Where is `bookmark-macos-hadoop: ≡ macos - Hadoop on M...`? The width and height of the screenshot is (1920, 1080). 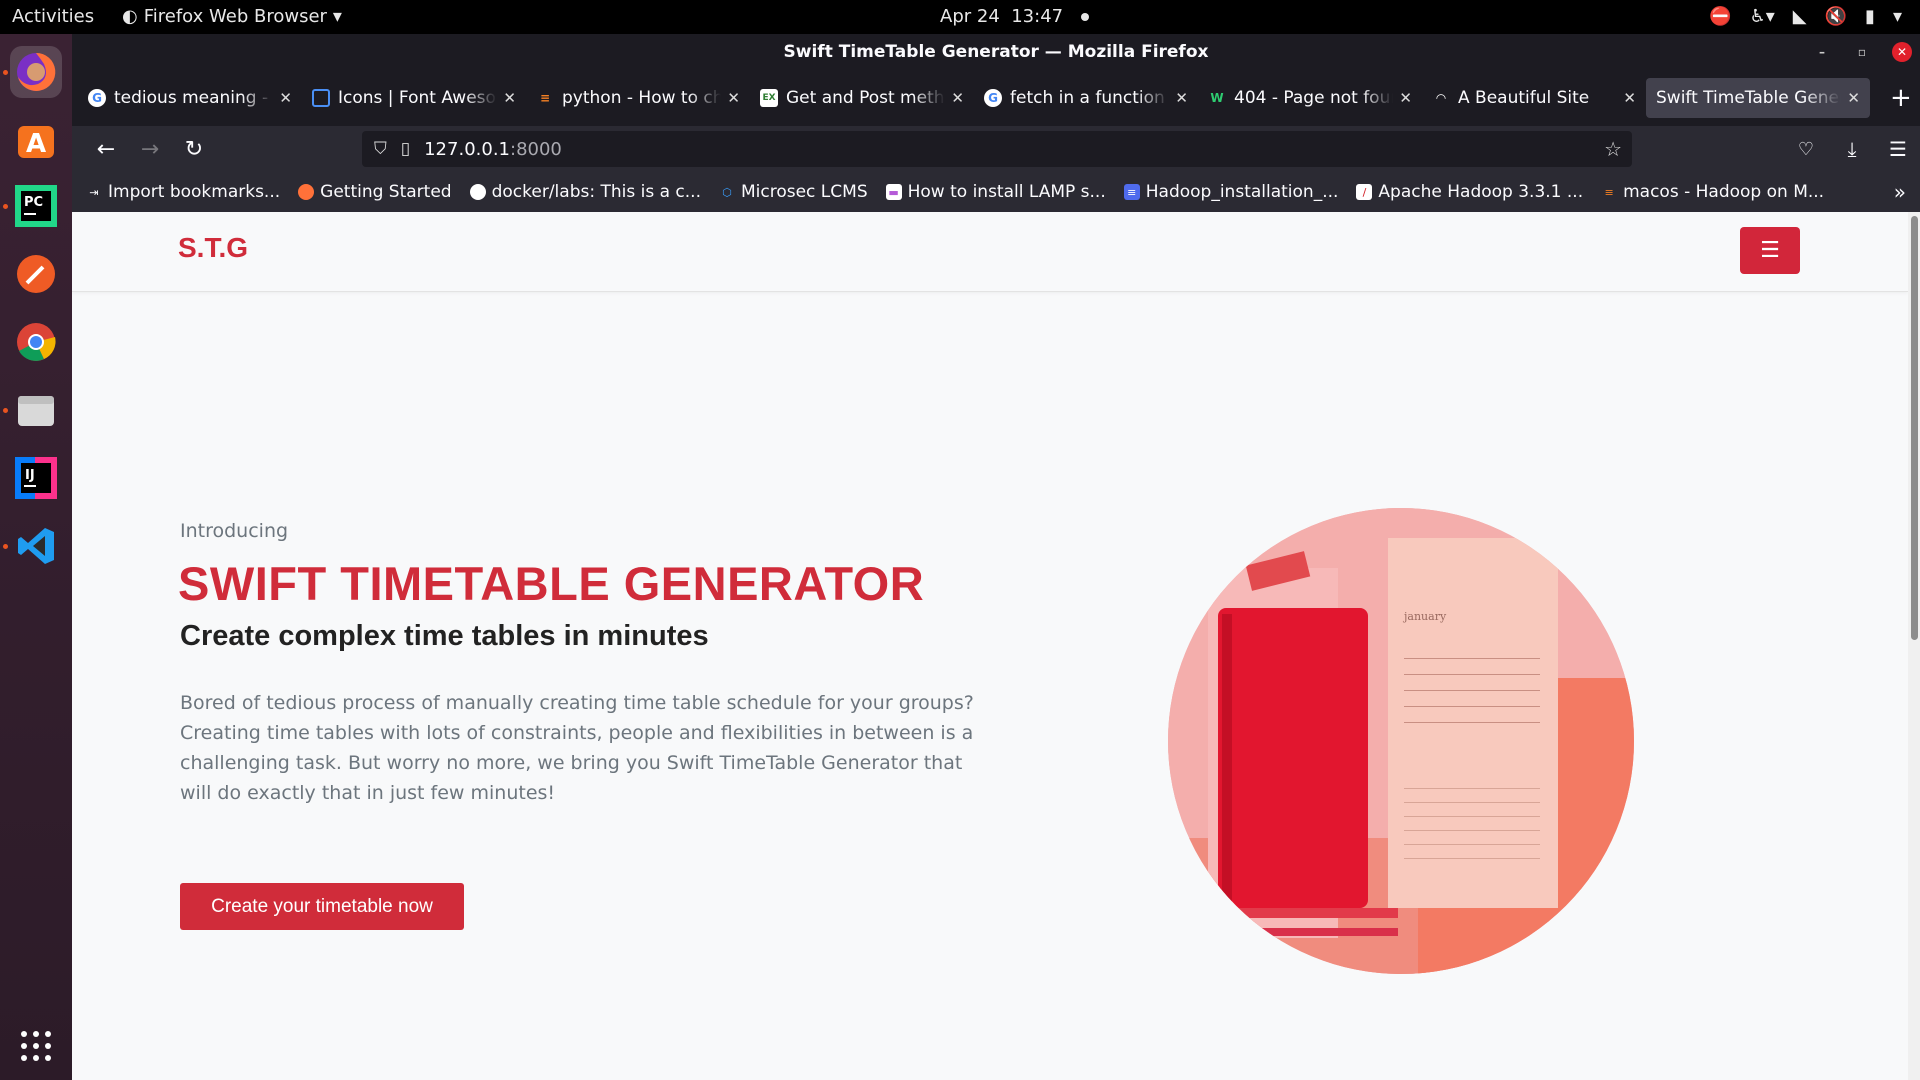 bookmark-macos-hadoop: ≡ macos - Hadoop on M... is located at coordinates (1713, 192).